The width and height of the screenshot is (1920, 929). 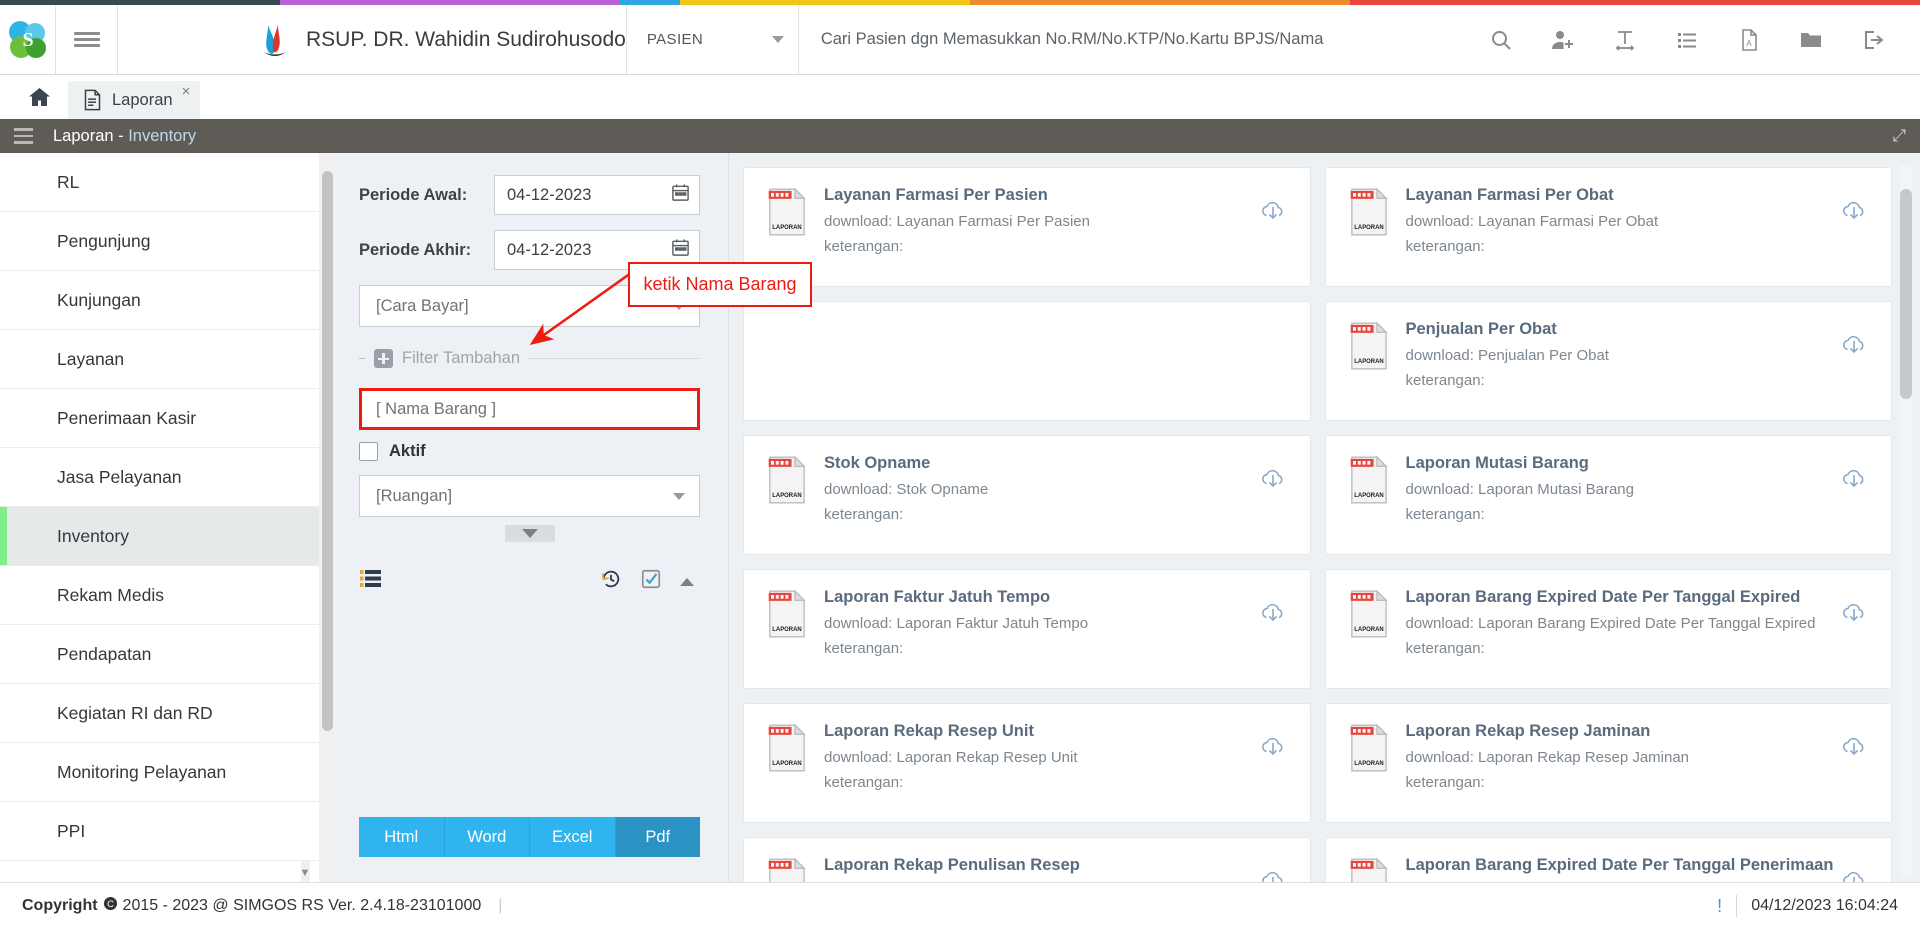 What do you see at coordinates (1719, 906) in the screenshot?
I see `notice-icon: !` at bounding box center [1719, 906].